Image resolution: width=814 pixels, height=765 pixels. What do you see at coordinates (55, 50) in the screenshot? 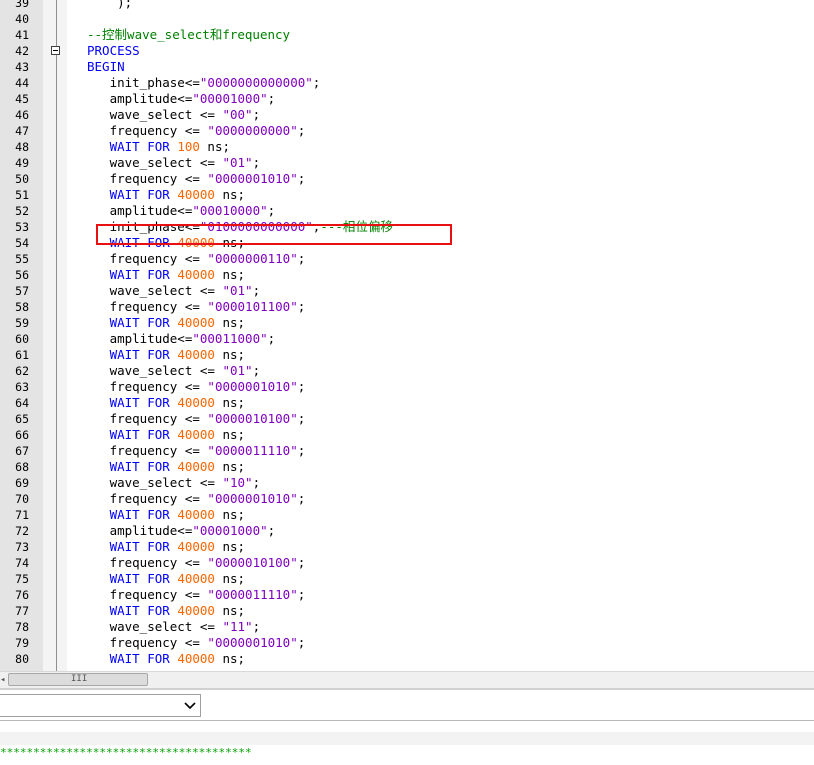
I see `collapse-icon` at bounding box center [55, 50].